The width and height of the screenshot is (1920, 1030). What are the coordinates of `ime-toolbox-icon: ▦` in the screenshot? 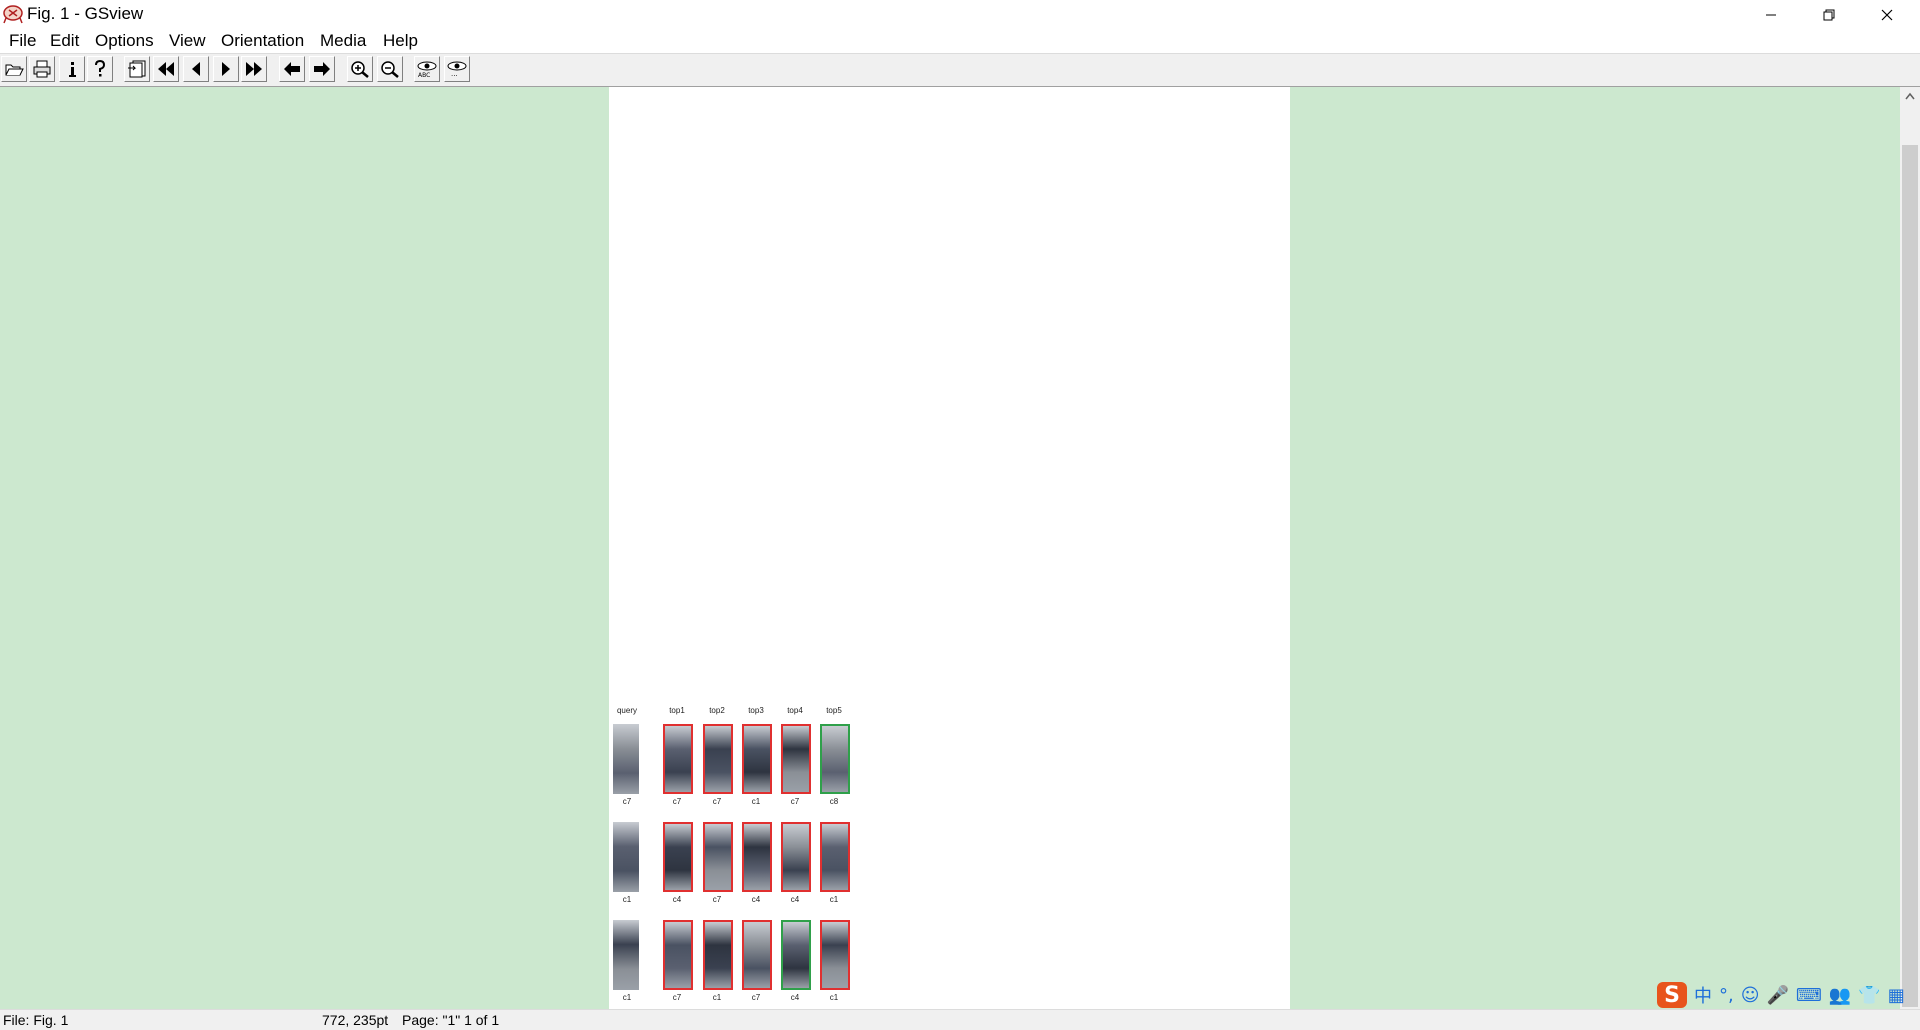 It's located at (1896, 995).